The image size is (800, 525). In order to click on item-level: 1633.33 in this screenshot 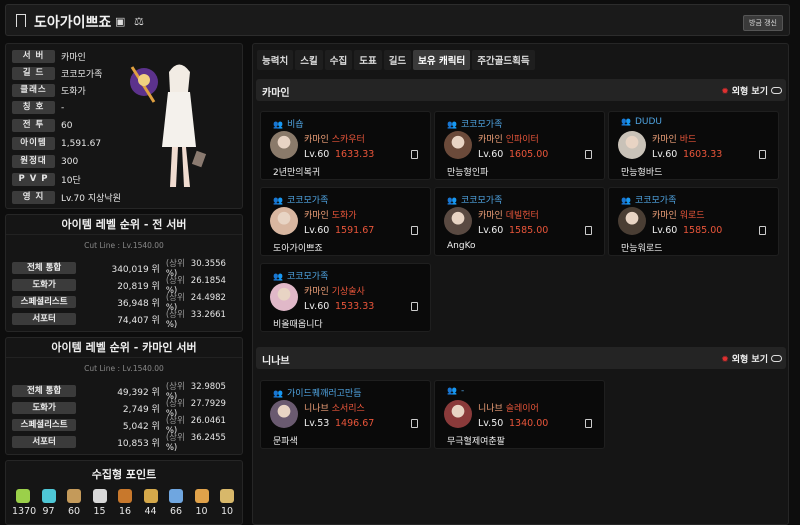, I will do `click(355, 154)`.